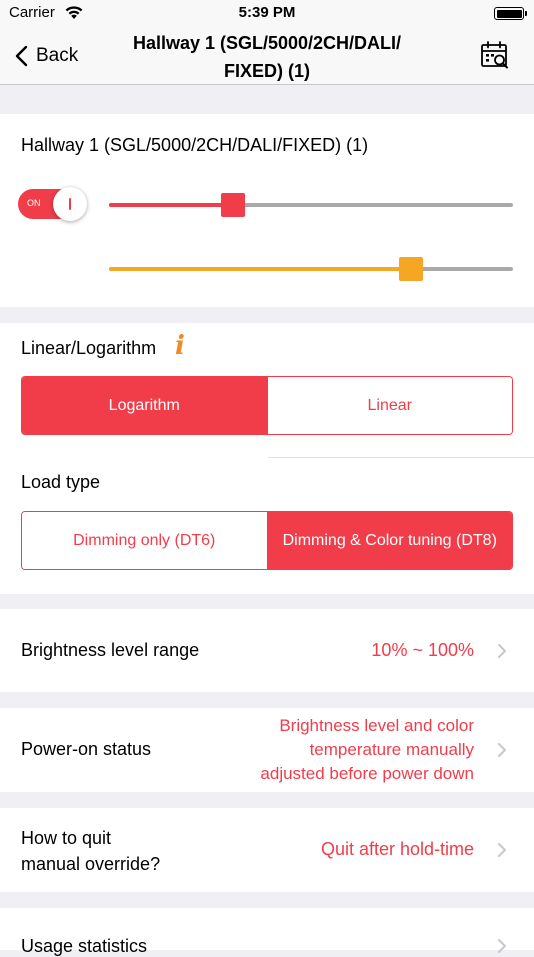 This screenshot has height=957, width=534. I want to click on usage-statistics-row: Usage statistics, so click(267, 932).